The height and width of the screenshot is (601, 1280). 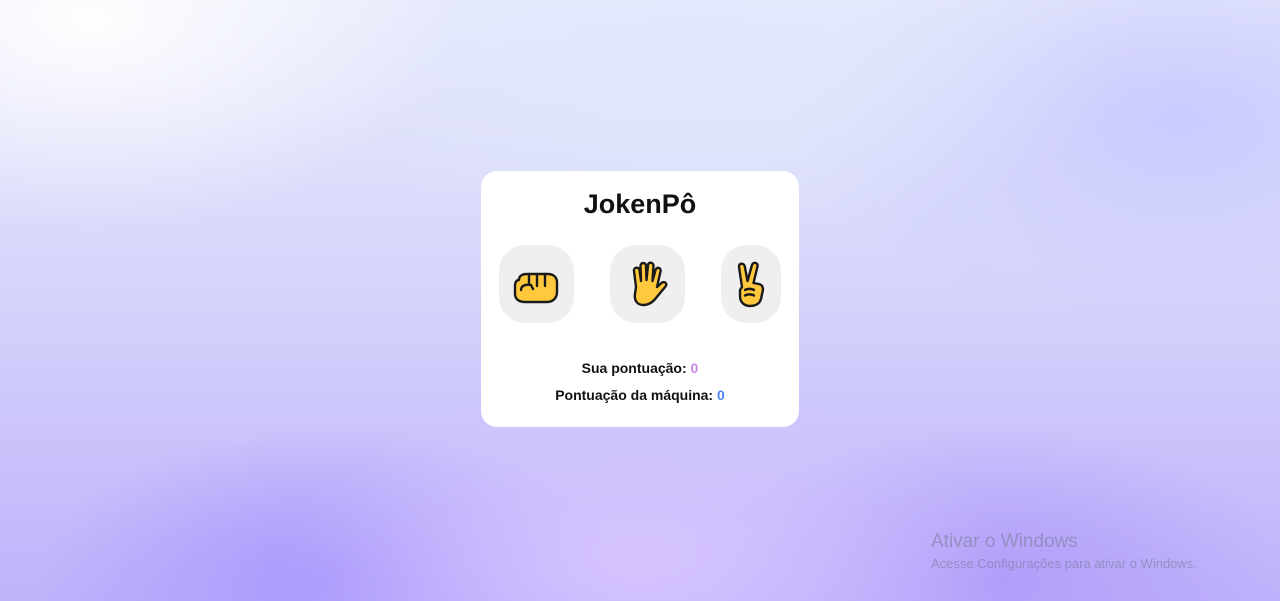 I want to click on scissors-button, so click(x=751, y=284).